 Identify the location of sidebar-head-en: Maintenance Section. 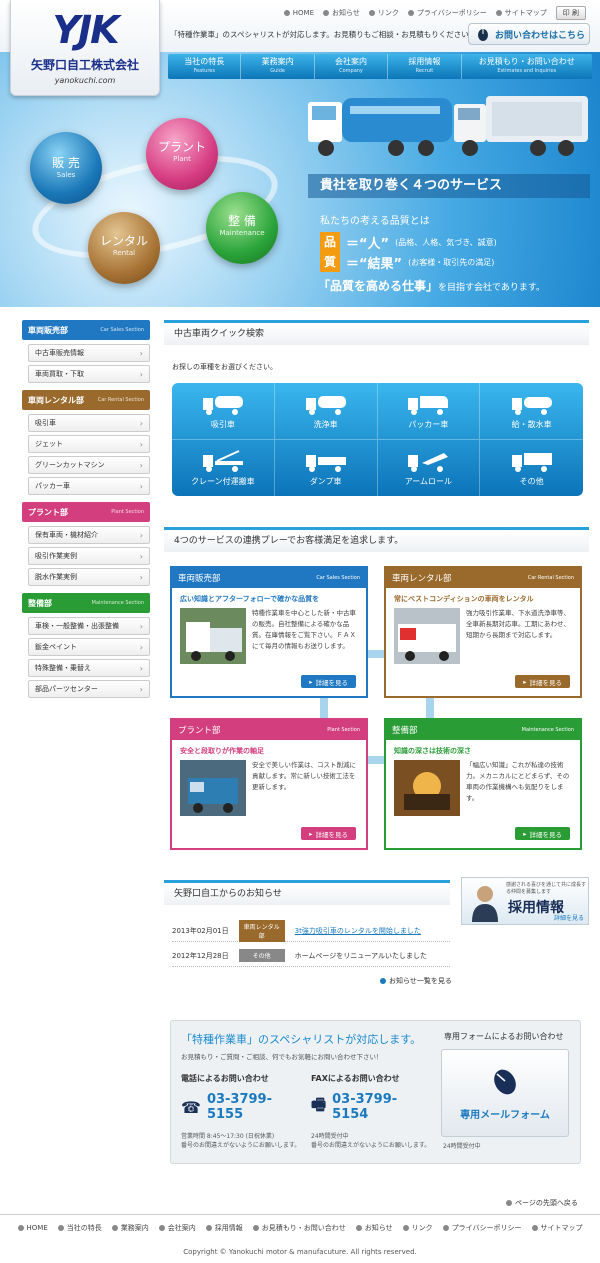
(117, 603).